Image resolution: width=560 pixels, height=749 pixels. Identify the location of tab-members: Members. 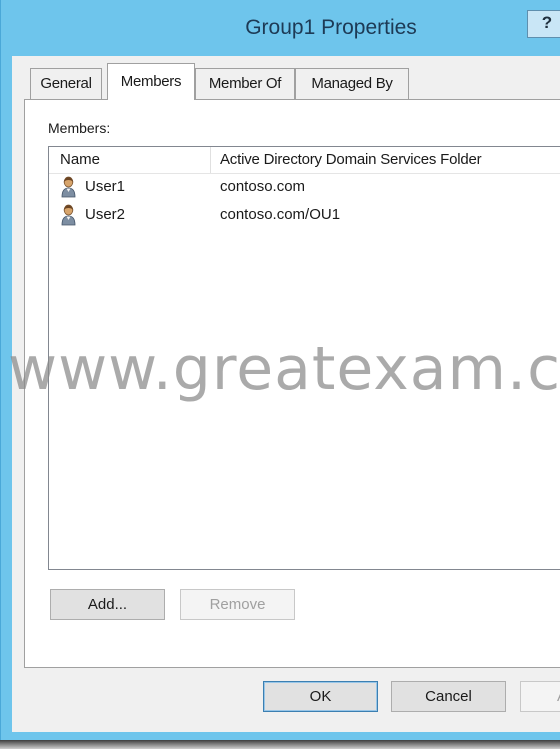
(151, 81).